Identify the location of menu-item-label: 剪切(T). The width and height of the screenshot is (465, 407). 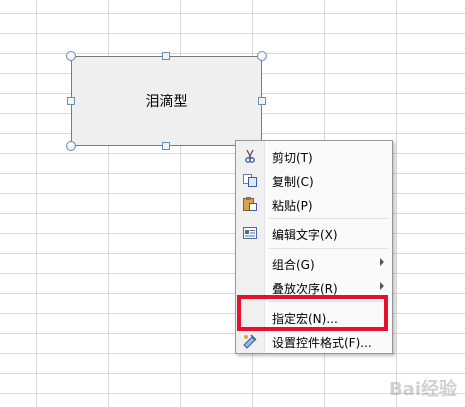
(292, 158).